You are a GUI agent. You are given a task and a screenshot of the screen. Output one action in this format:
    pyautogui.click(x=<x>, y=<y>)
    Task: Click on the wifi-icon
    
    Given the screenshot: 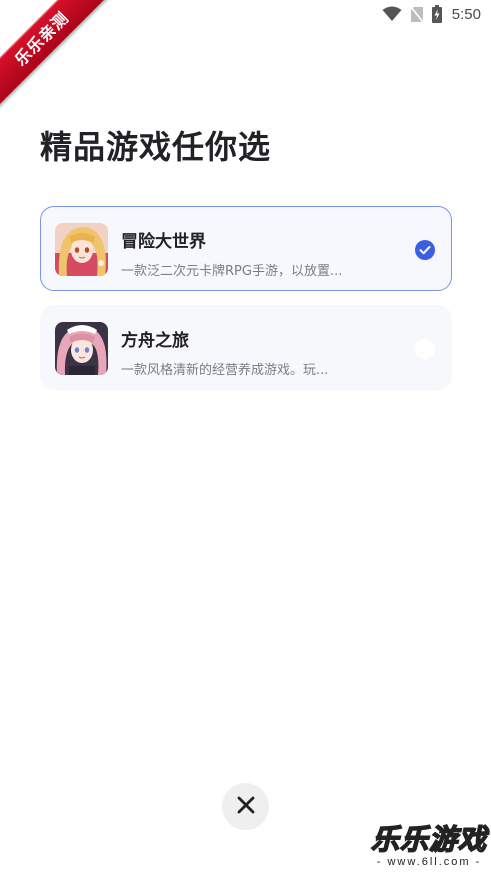 What is the action you would take?
    pyautogui.click(x=392, y=14)
    